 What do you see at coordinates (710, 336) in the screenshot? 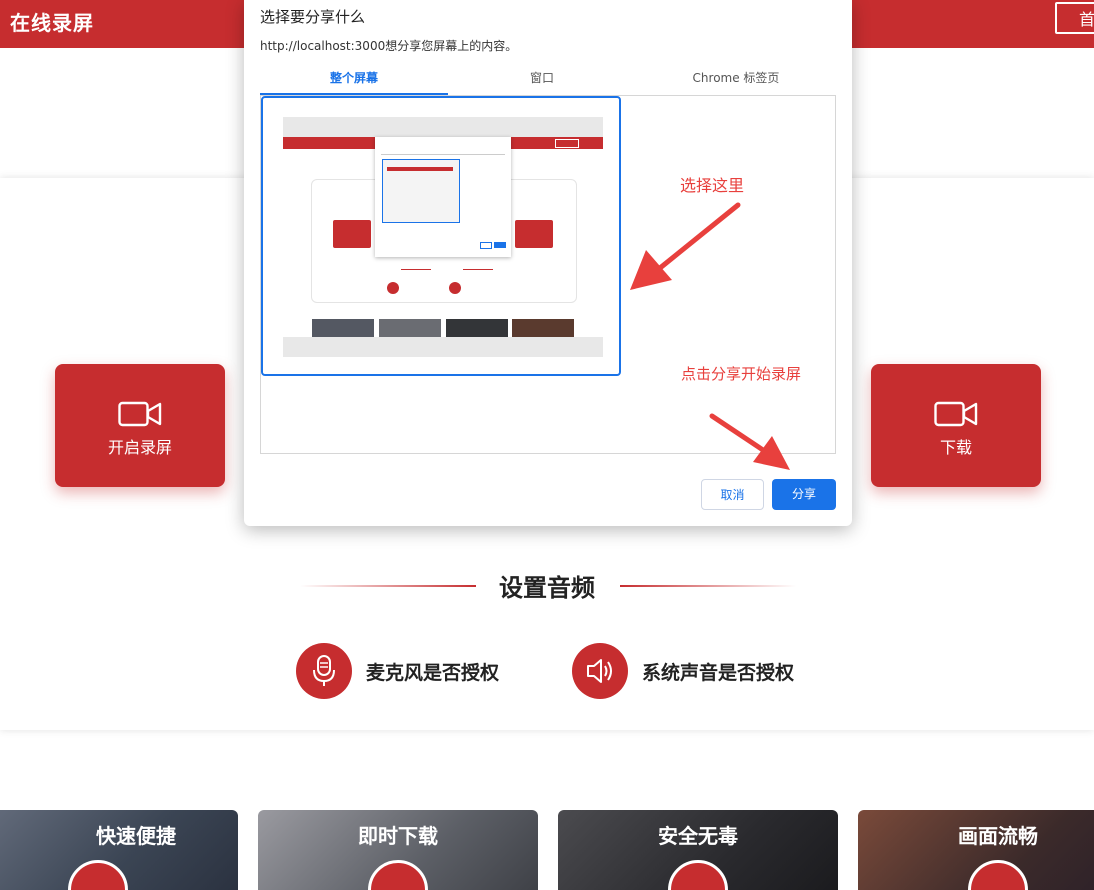
I see `annotation-arrows` at bounding box center [710, 336].